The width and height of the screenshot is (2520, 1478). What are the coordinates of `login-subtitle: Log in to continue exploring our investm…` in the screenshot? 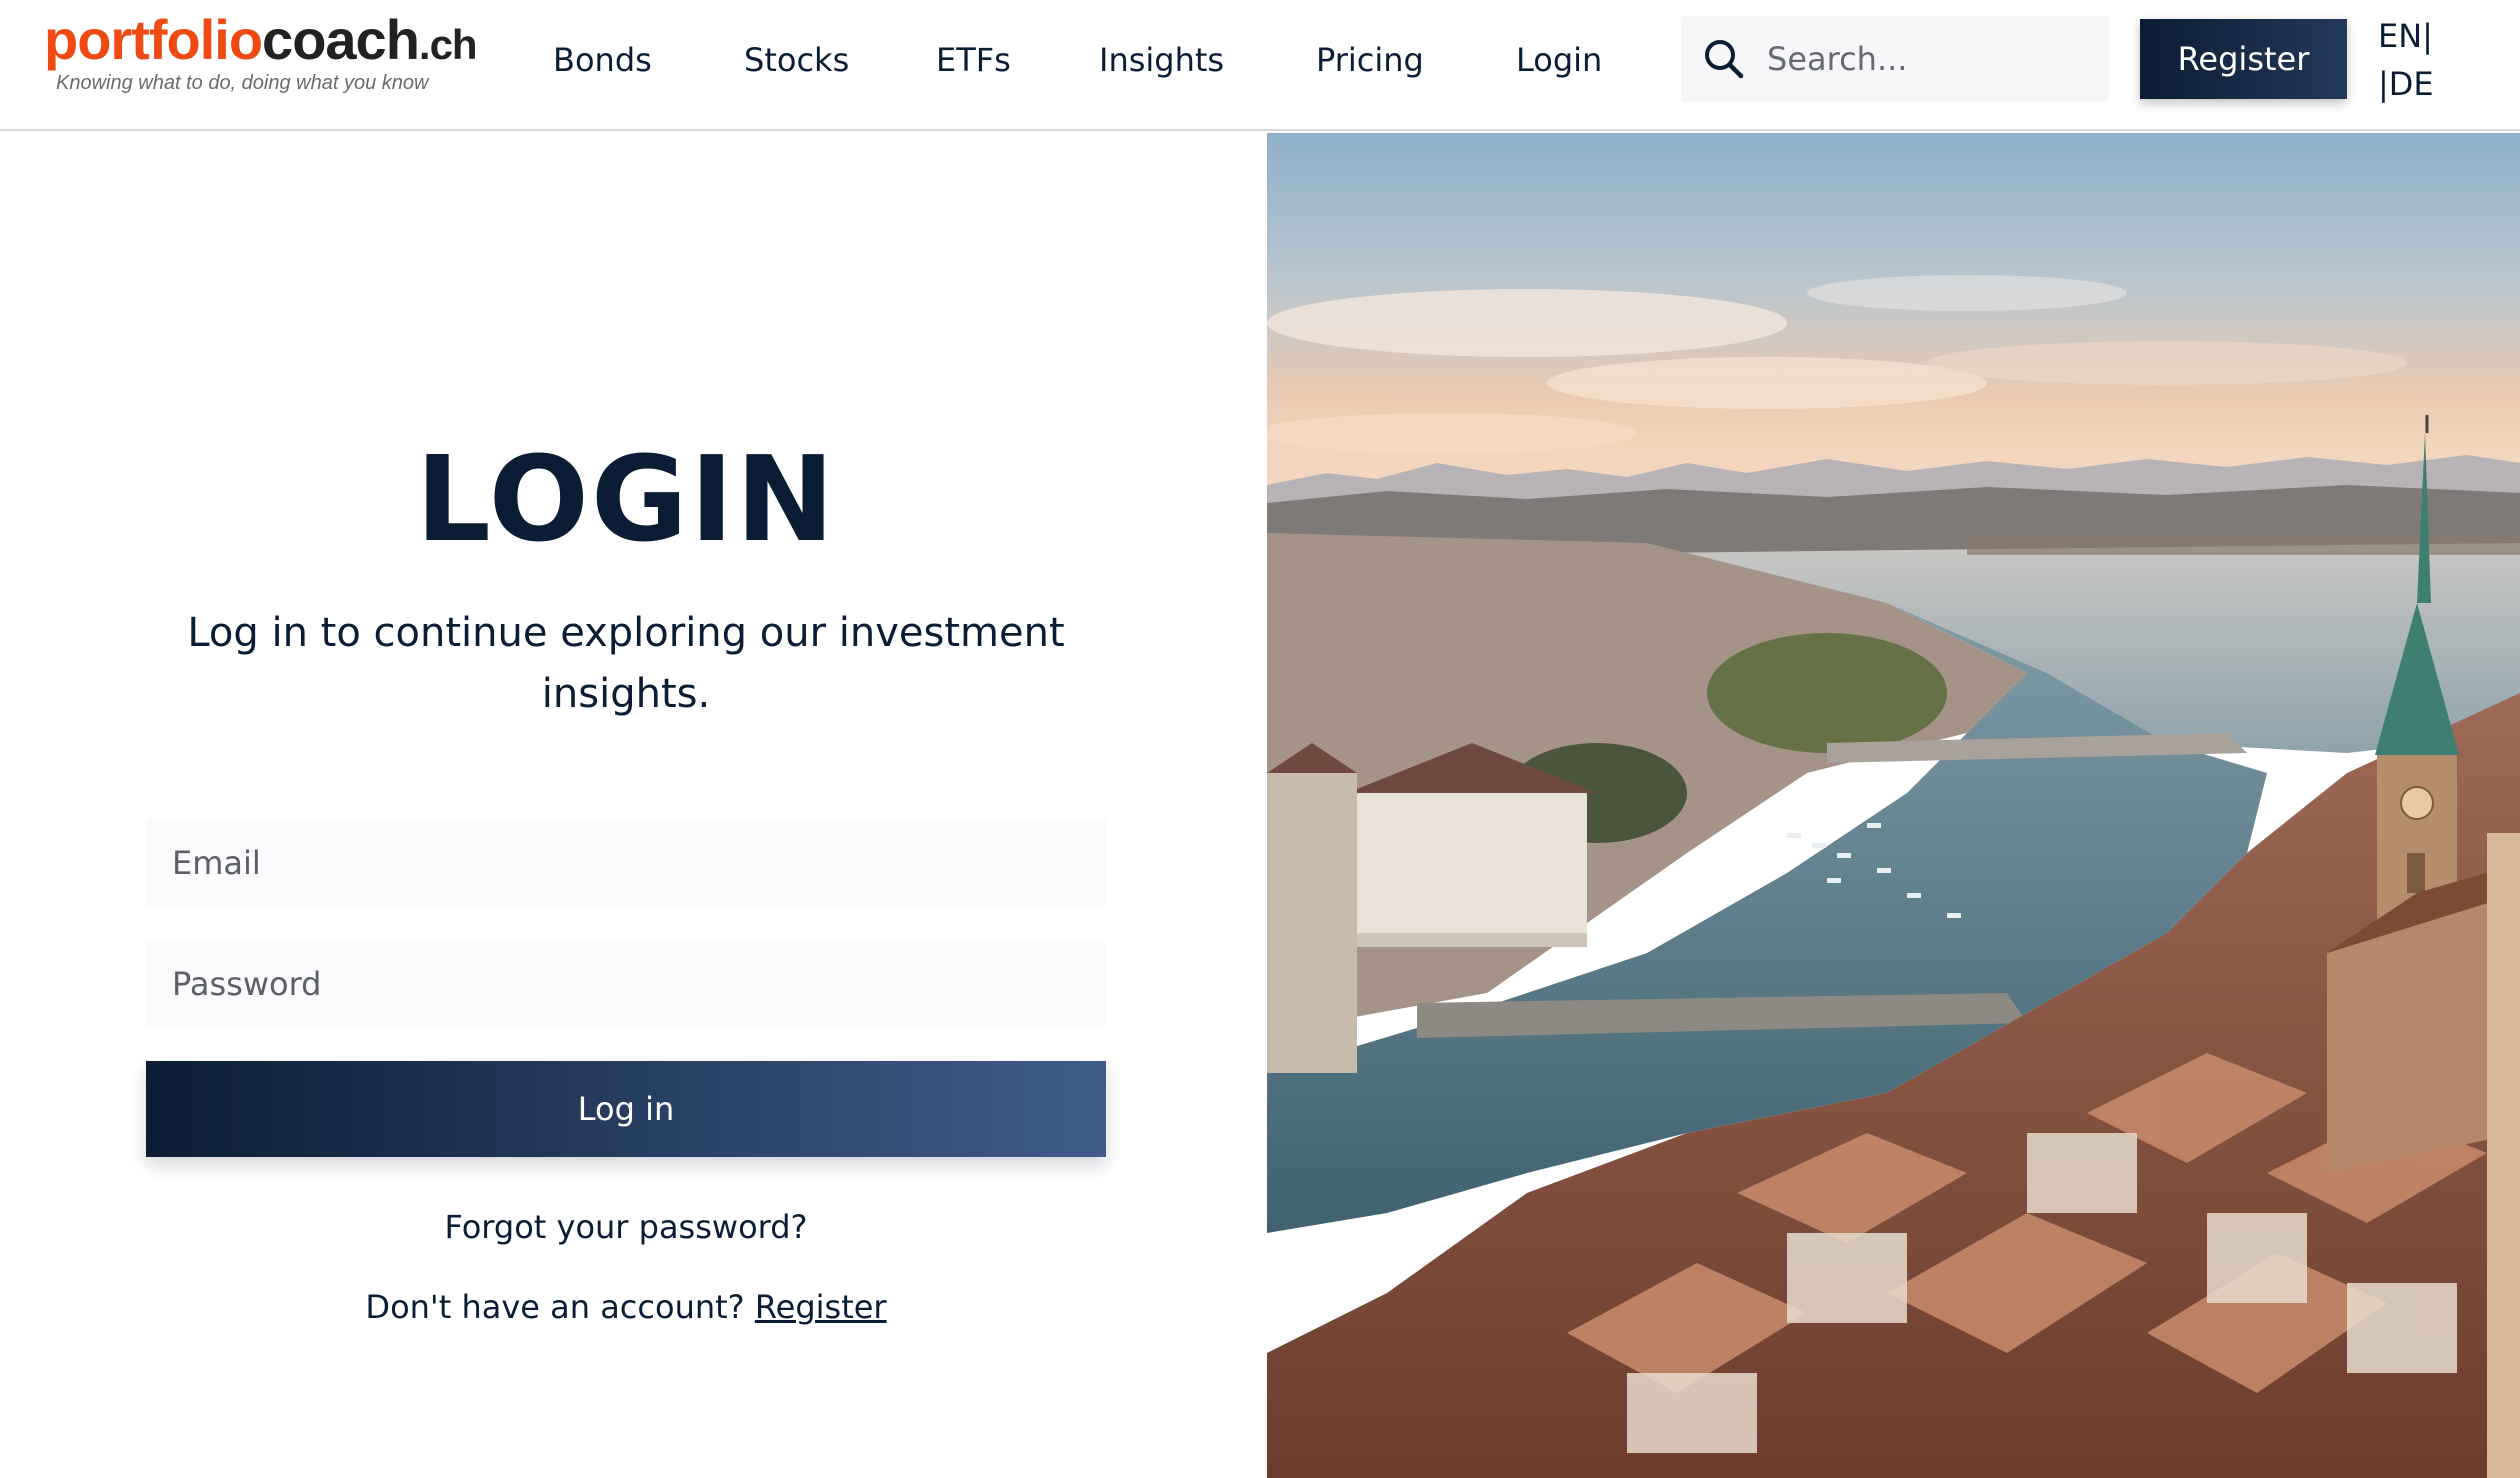 It's located at (626, 663).